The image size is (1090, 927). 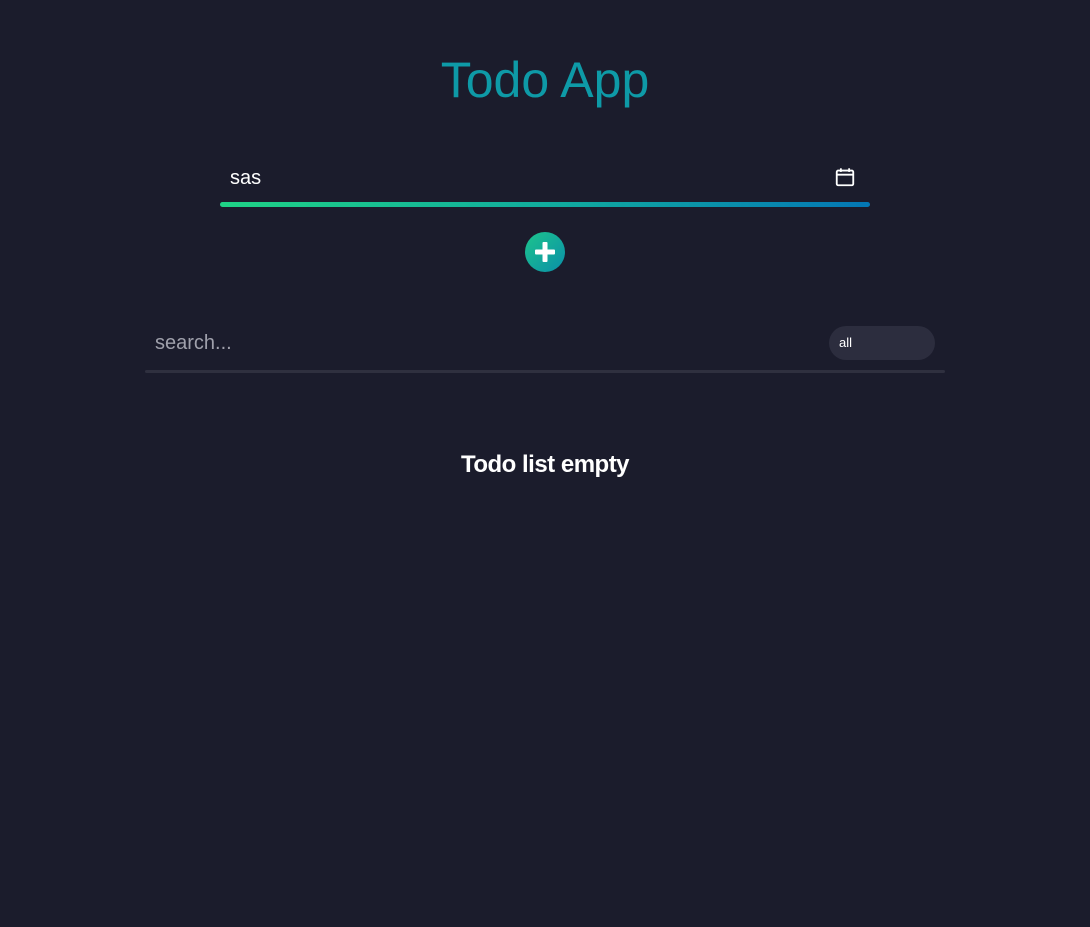 I want to click on plus-icon, so click(x=545, y=252).